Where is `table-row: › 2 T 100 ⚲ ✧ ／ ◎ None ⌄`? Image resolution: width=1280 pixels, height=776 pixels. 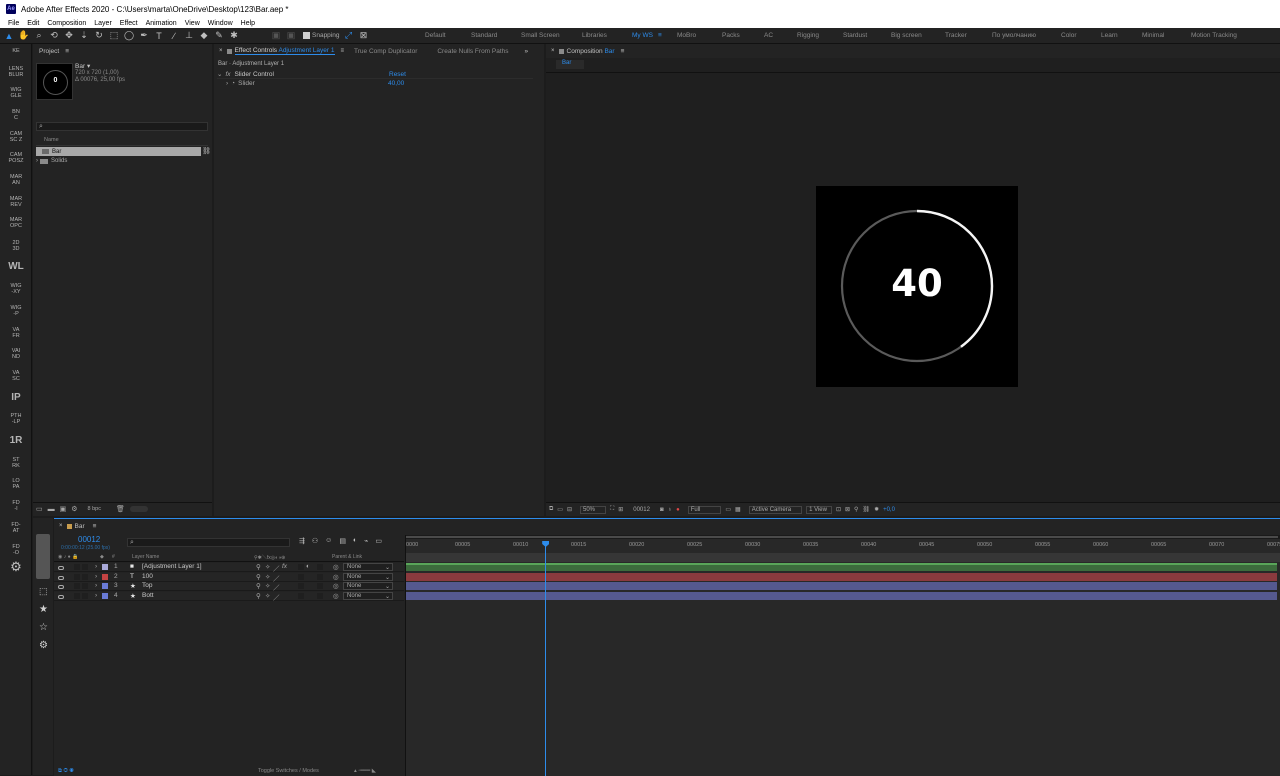 table-row: › 2 T 100 ⚲ ✧ ／ ◎ None ⌄ is located at coordinates (229, 577).